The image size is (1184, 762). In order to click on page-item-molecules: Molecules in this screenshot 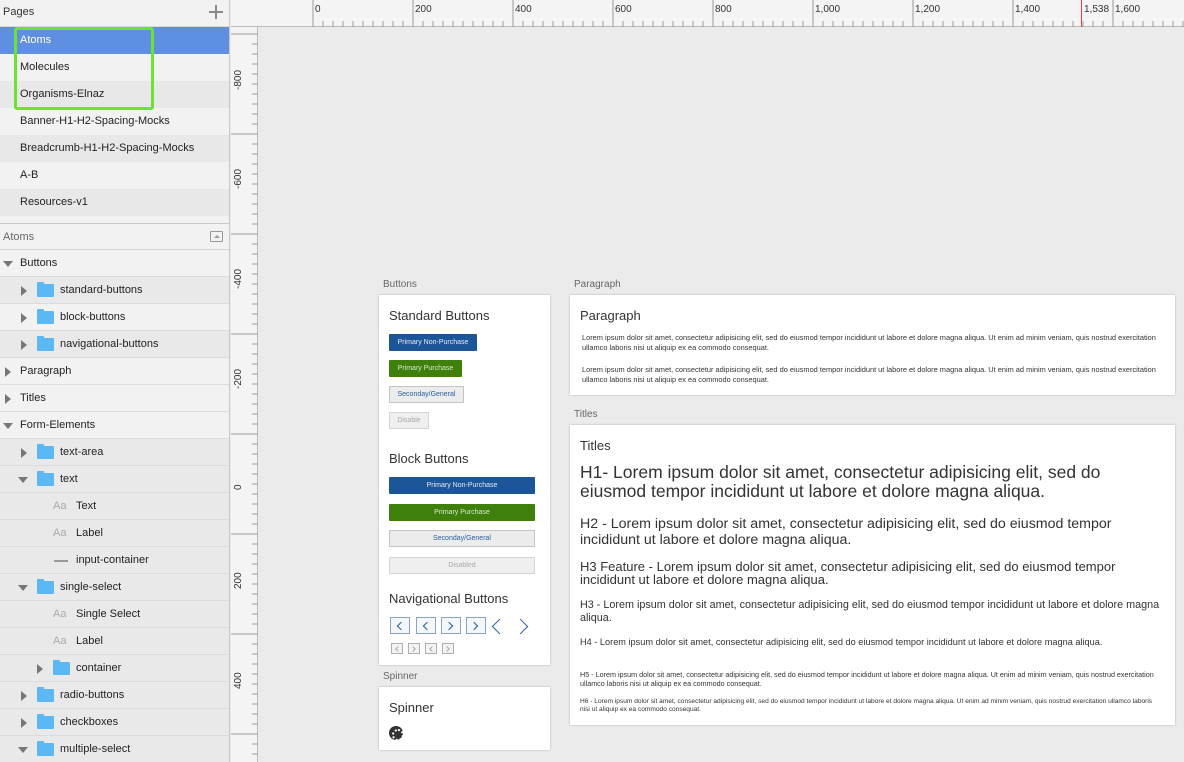, I will do `click(114, 67)`.